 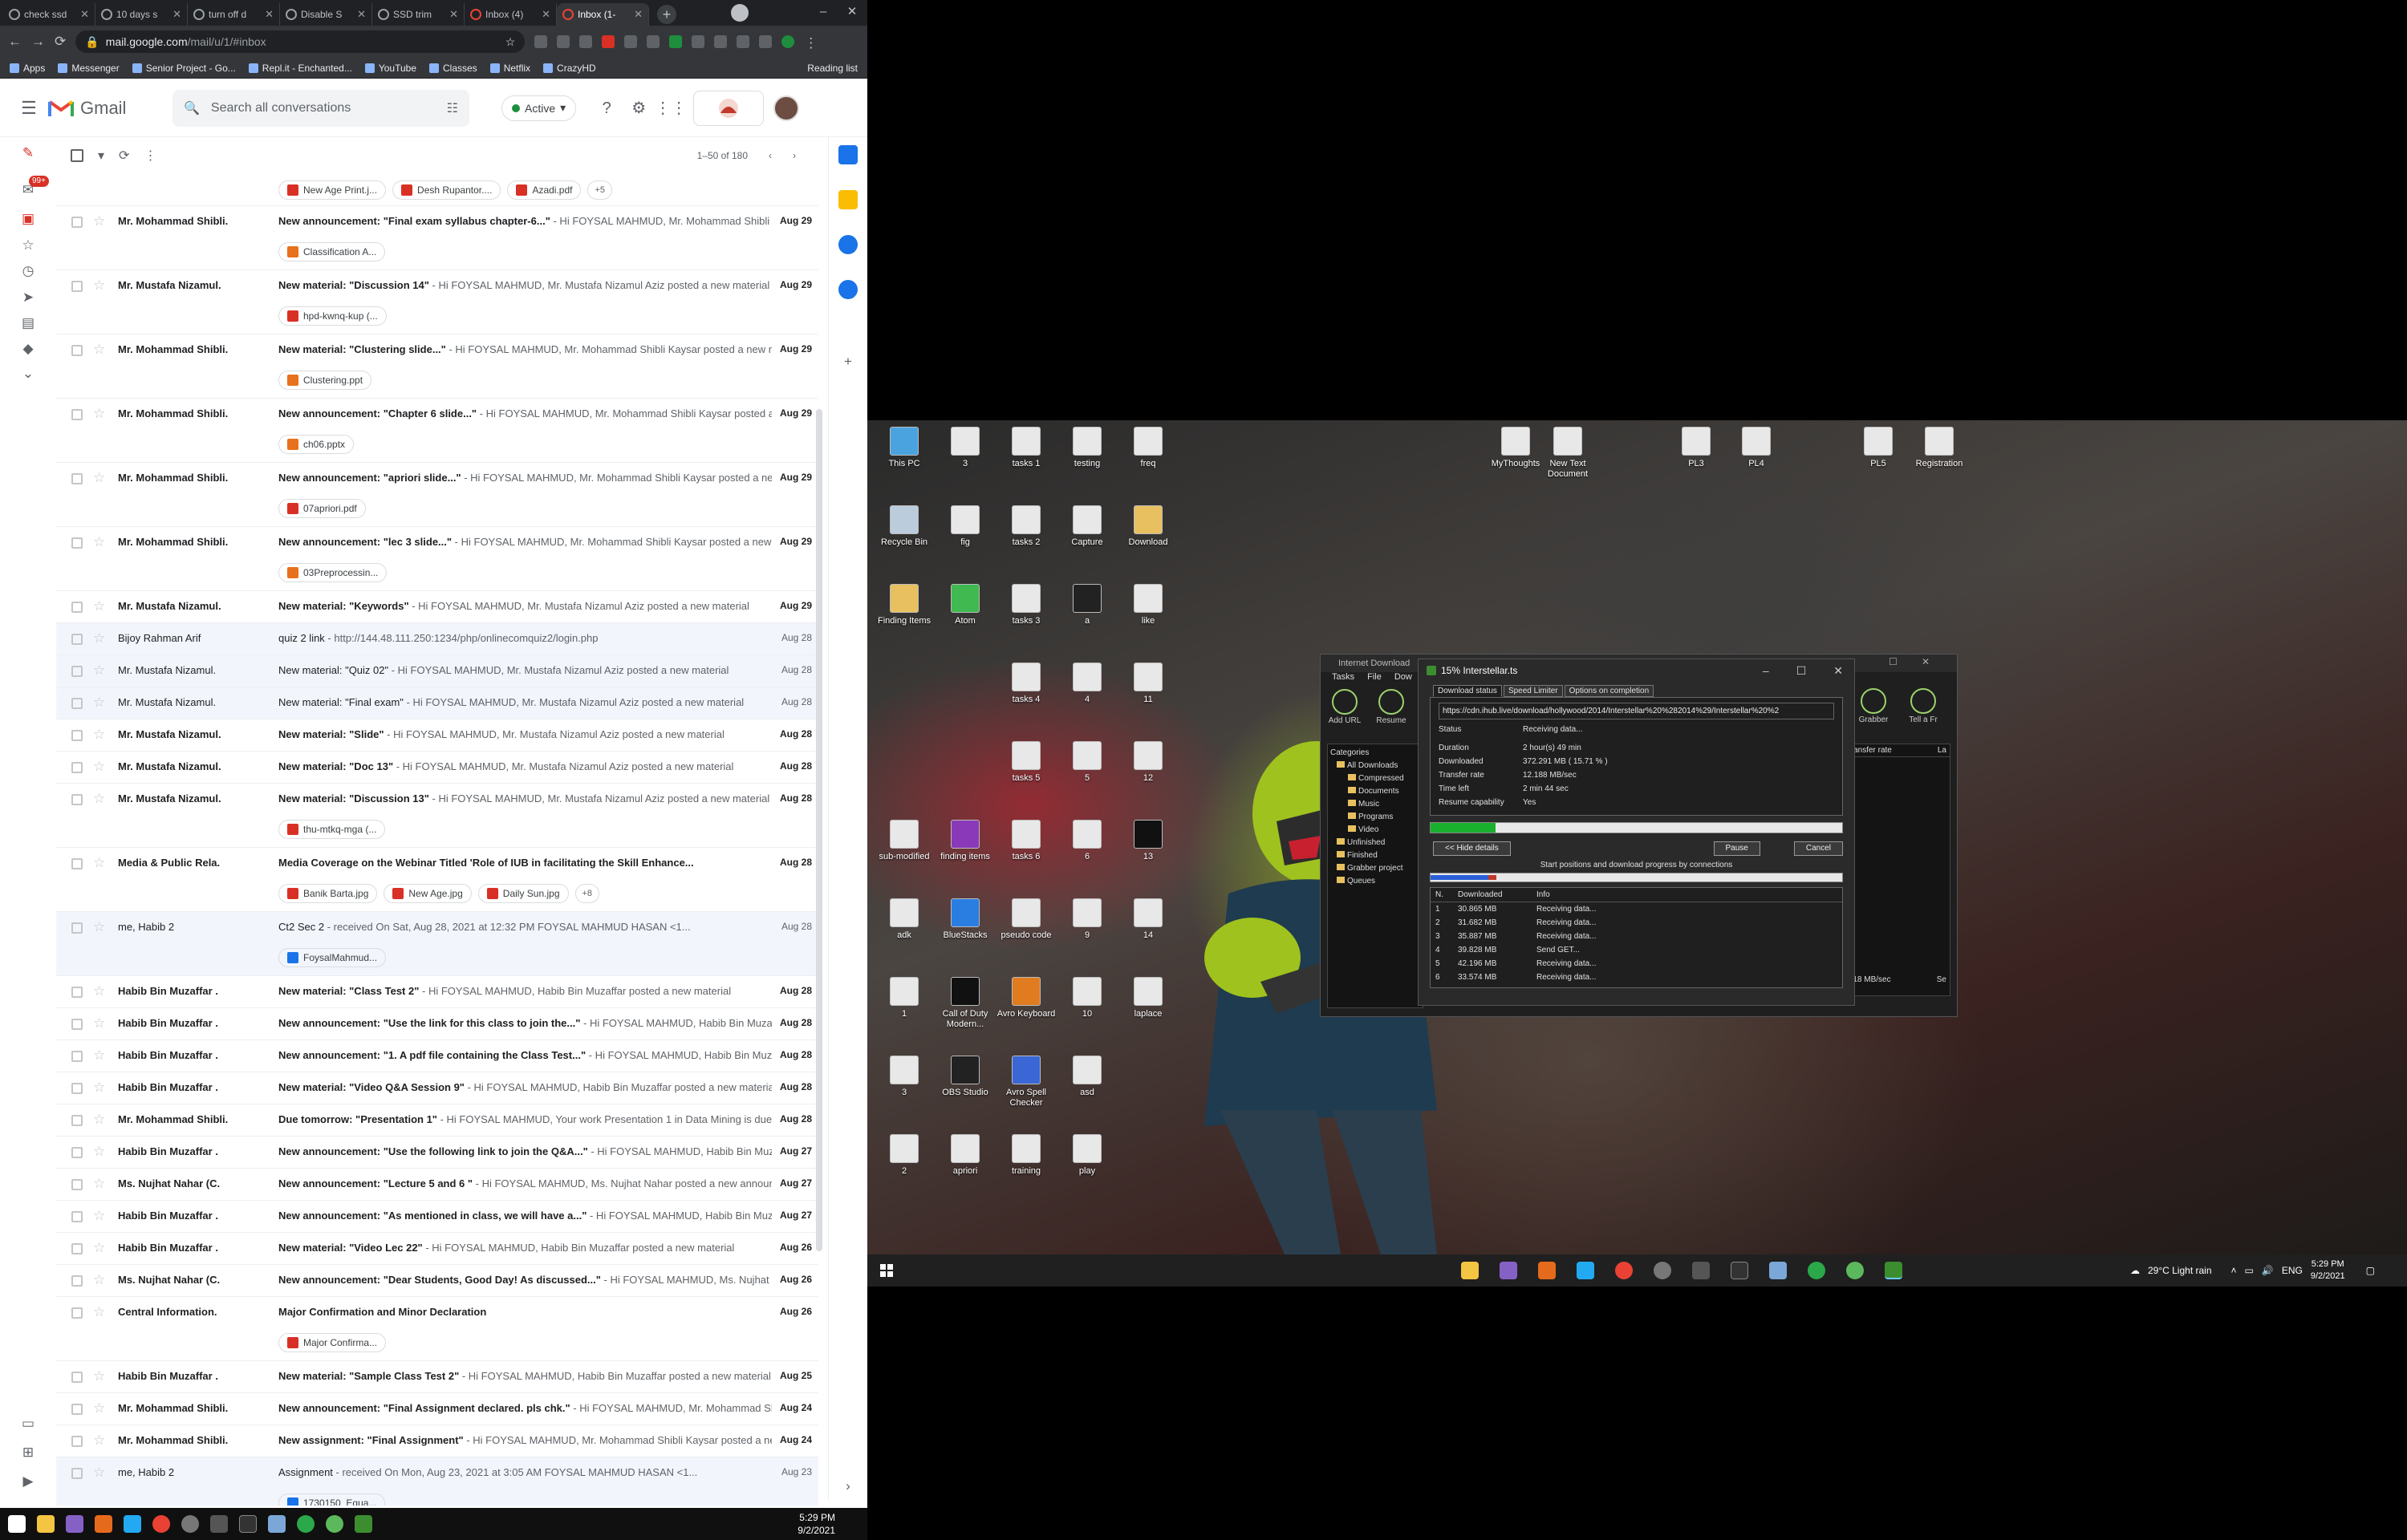 I want to click on scrollbar, so click(x=819, y=830).